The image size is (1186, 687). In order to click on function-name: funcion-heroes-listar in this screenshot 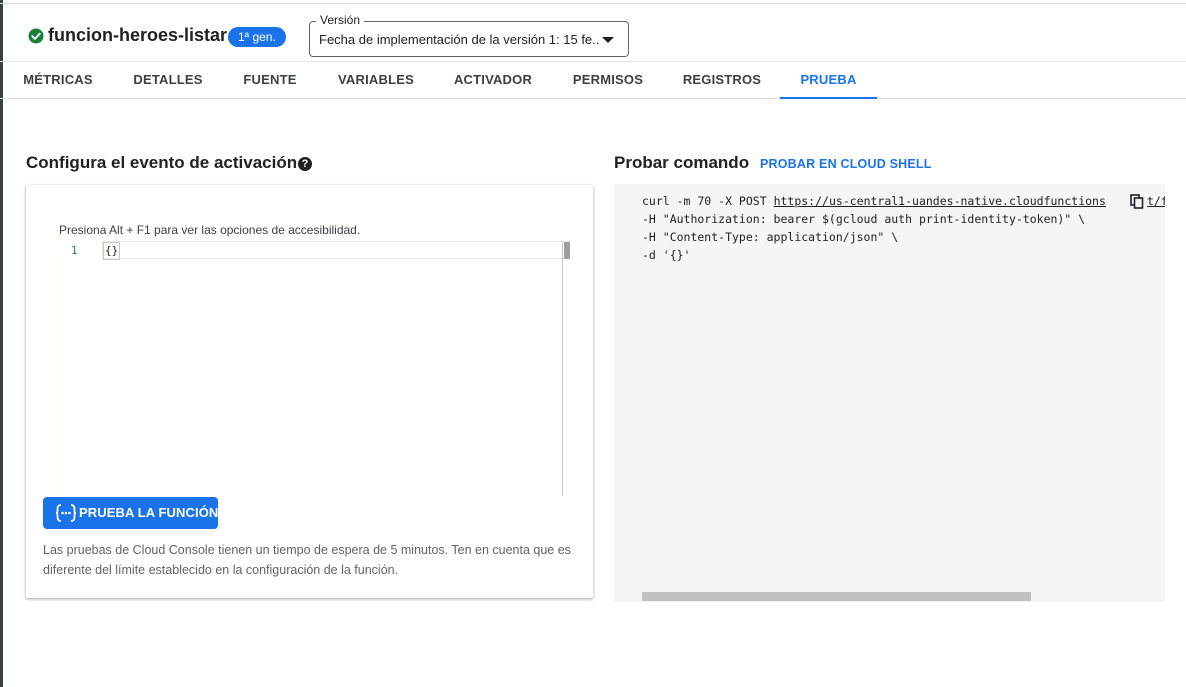, I will do `click(138, 35)`.